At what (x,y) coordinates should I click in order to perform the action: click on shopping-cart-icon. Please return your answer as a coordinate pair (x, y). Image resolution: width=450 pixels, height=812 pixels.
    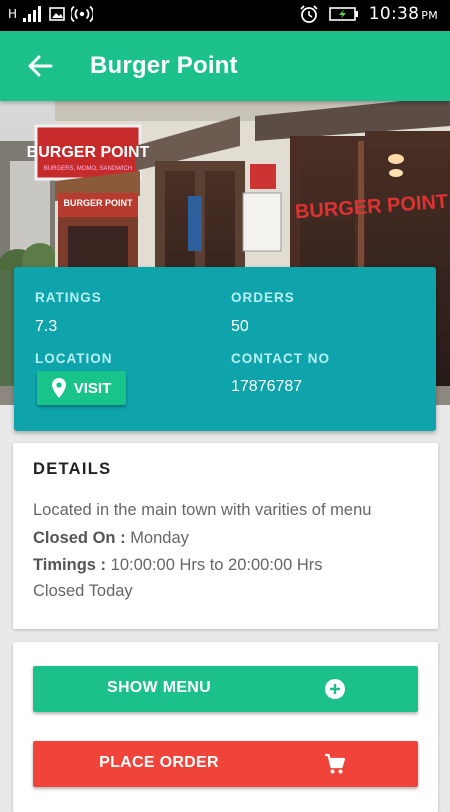
    Looking at the image, I should click on (335, 763).